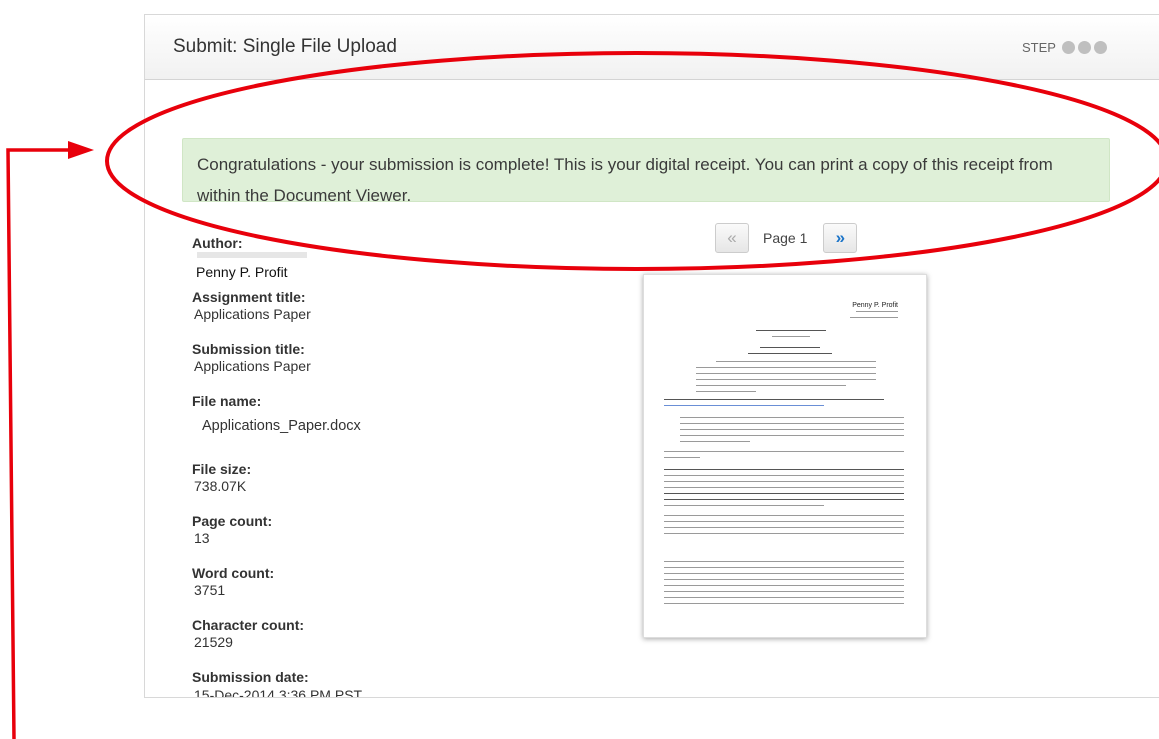 The width and height of the screenshot is (1159, 739). I want to click on page-navigator: « Page 1 », so click(786, 238).